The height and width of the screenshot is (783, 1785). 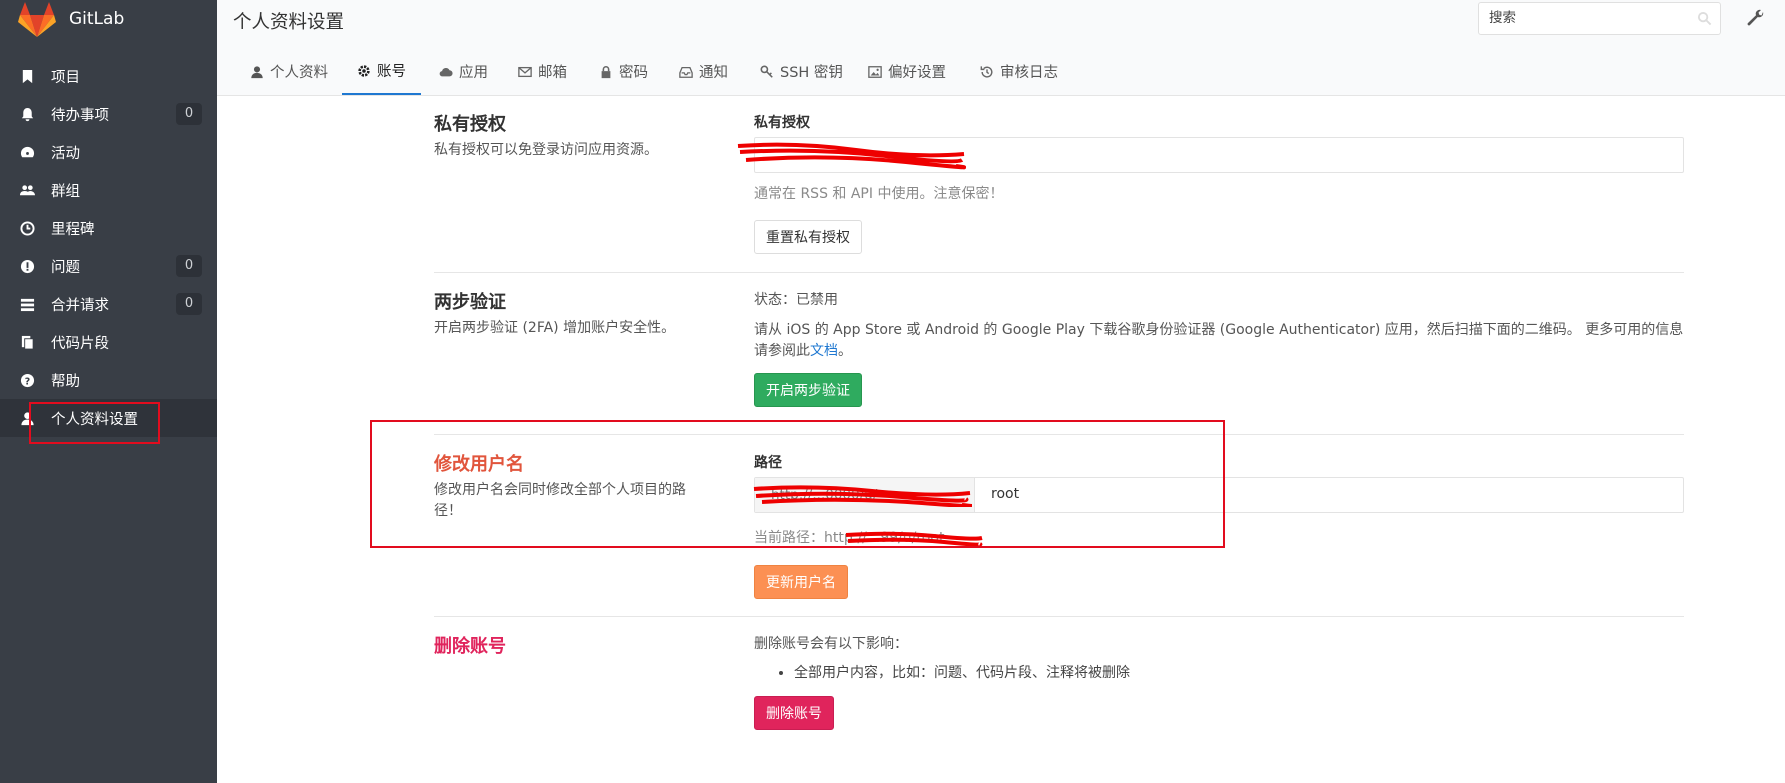 I want to click on page-title: 个人资料设置, so click(x=289, y=22).